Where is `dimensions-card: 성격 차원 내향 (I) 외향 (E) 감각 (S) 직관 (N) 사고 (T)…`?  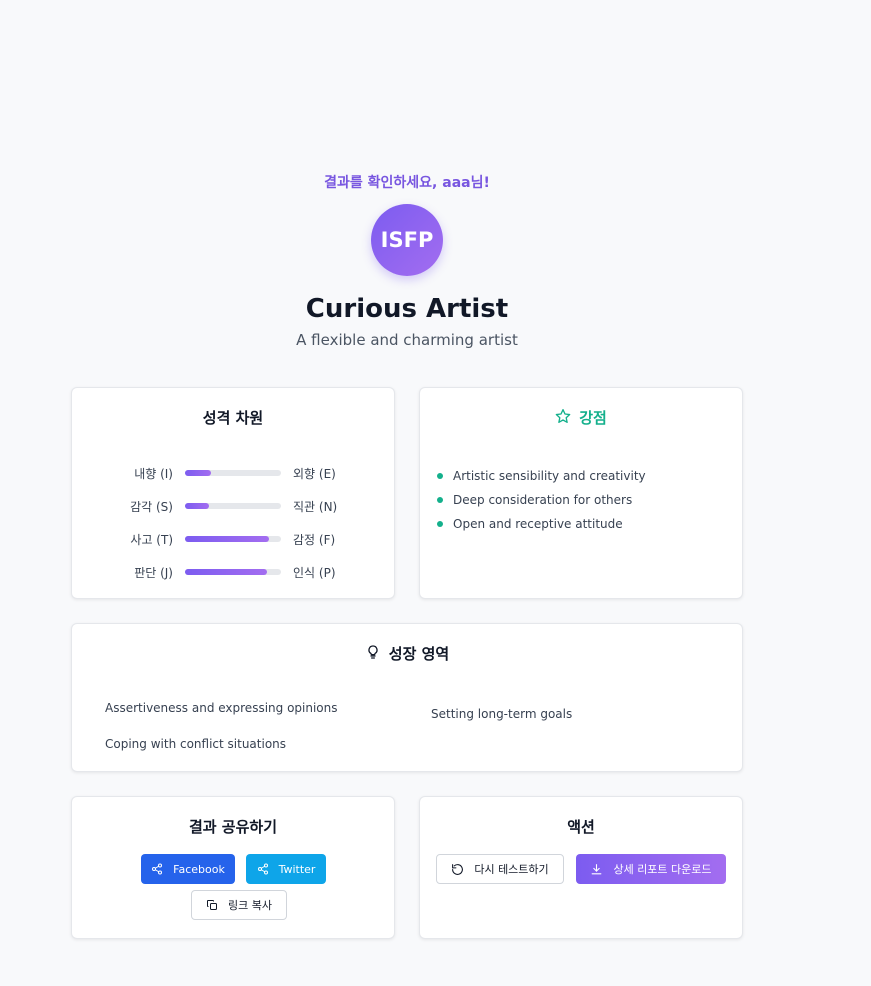
dimensions-card: 성격 차원 내향 (I) 외향 (E) 감각 (S) 직관 (N) 사고 (T)… is located at coordinates (233, 493).